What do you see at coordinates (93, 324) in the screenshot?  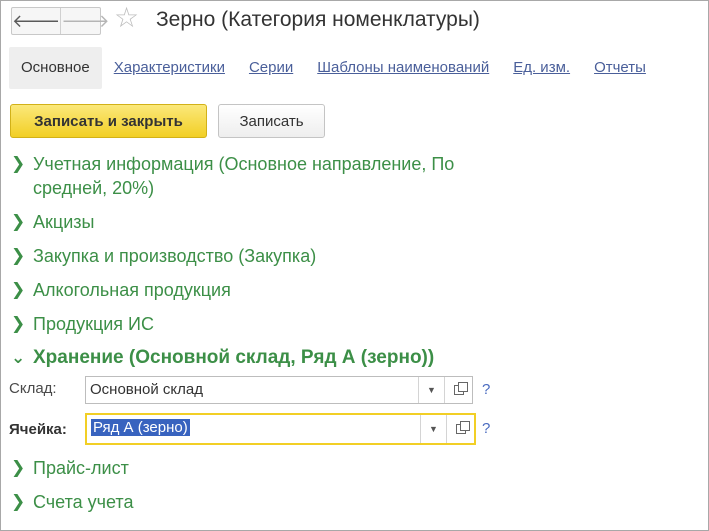 I see `group-label: Продукция ИС` at bounding box center [93, 324].